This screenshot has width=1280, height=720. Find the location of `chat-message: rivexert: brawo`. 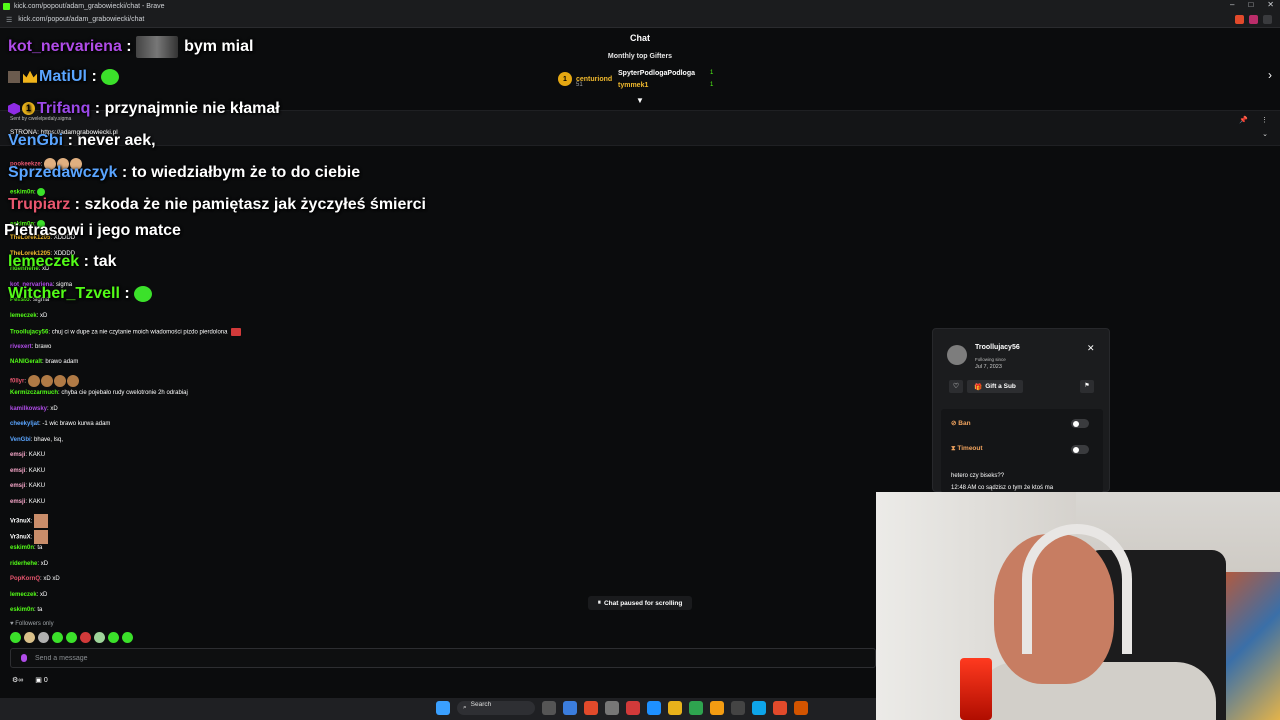

chat-message: rivexert: brawo is located at coordinates (30, 347).